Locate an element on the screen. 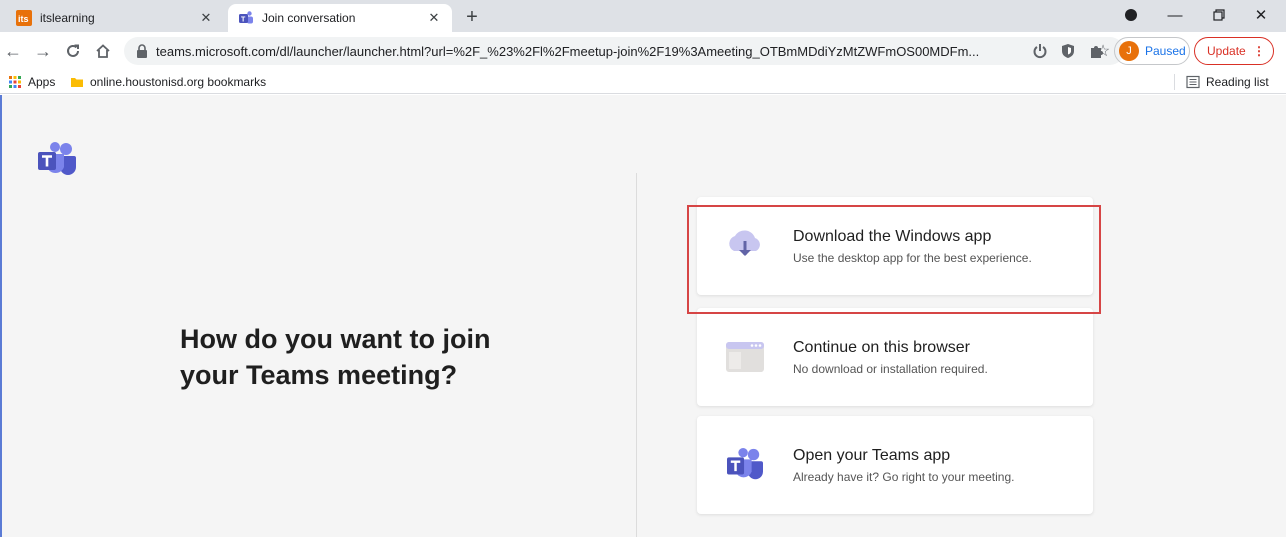  forward-icon: → is located at coordinates (43, 51).